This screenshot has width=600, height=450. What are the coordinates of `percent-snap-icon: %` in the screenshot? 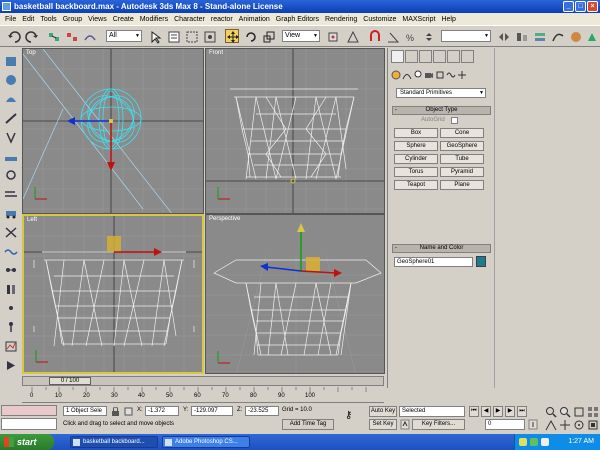 It's located at (410, 36).